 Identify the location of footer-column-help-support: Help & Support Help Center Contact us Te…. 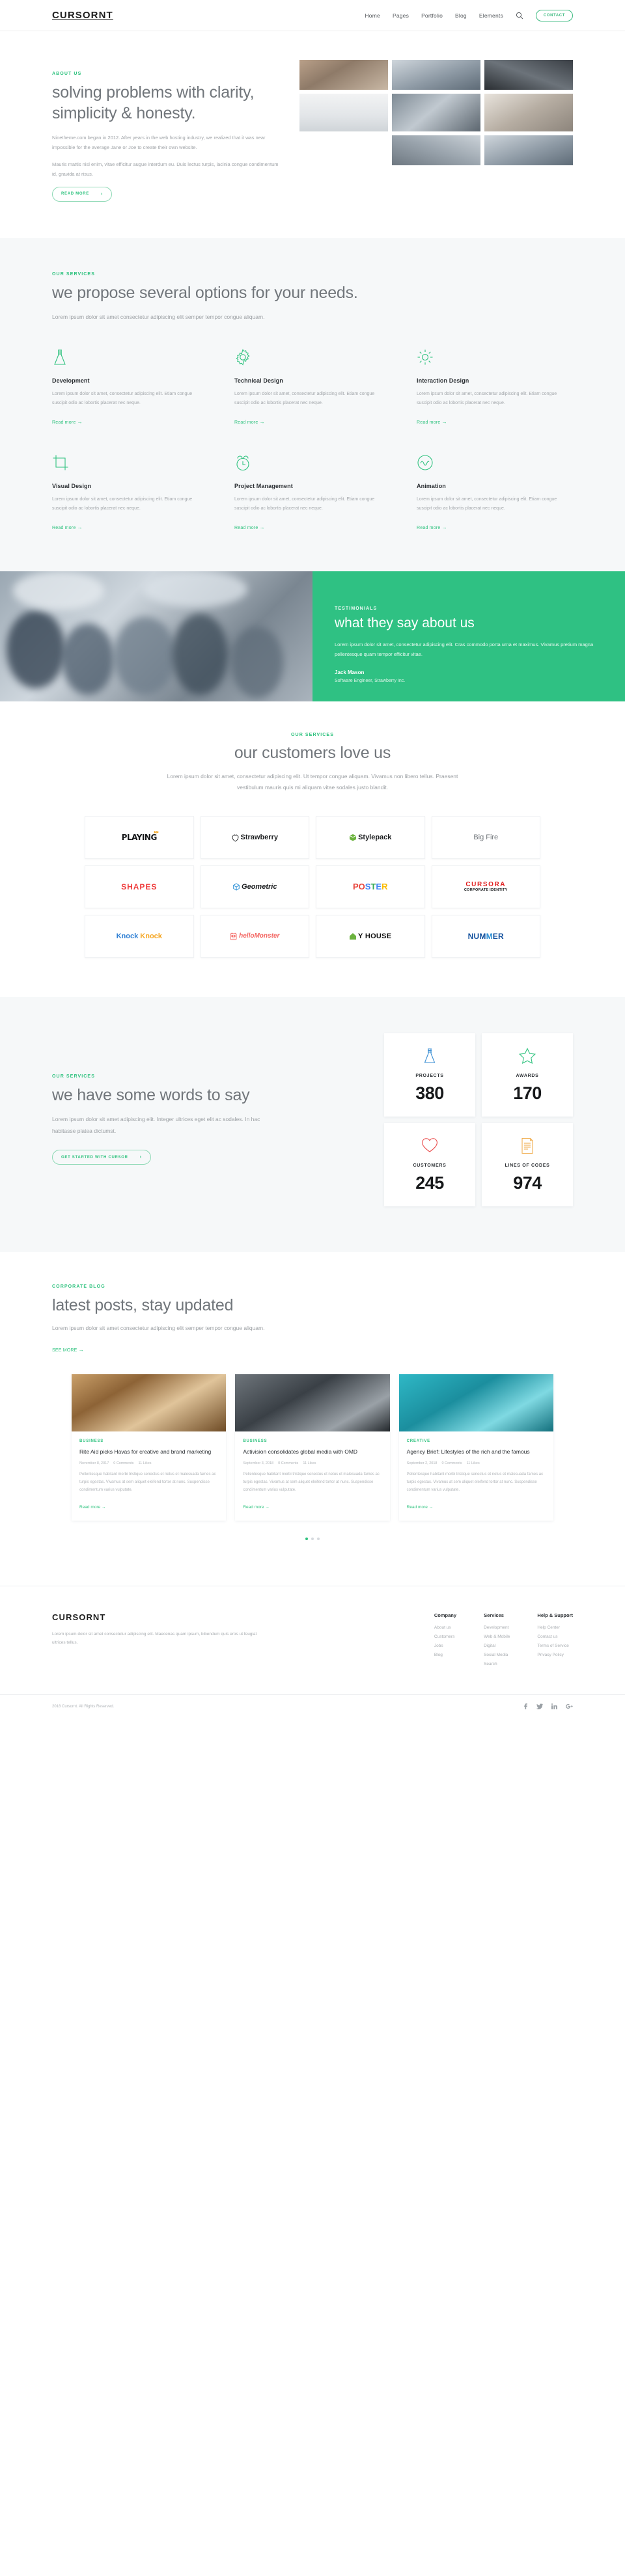
(555, 1641).